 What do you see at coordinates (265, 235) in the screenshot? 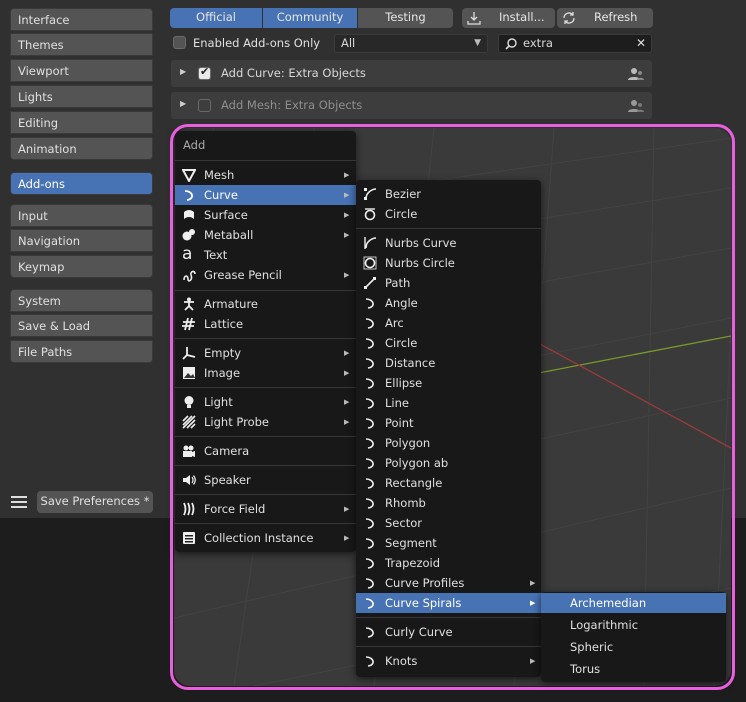
I see `menu-item-metaball: Metaball ▶` at bounding box center [265, 235].